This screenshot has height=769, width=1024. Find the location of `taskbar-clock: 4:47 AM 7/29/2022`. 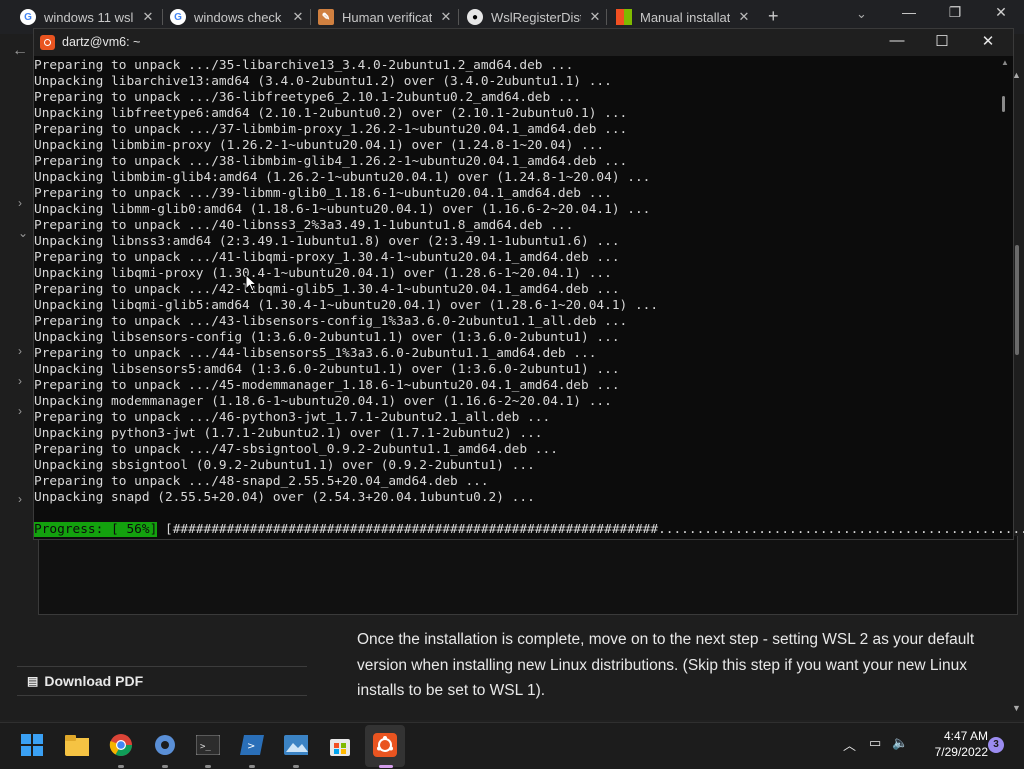

taskbar-clock: 4:47 AM 7/29/2022 is located at coordinates (952, 744).